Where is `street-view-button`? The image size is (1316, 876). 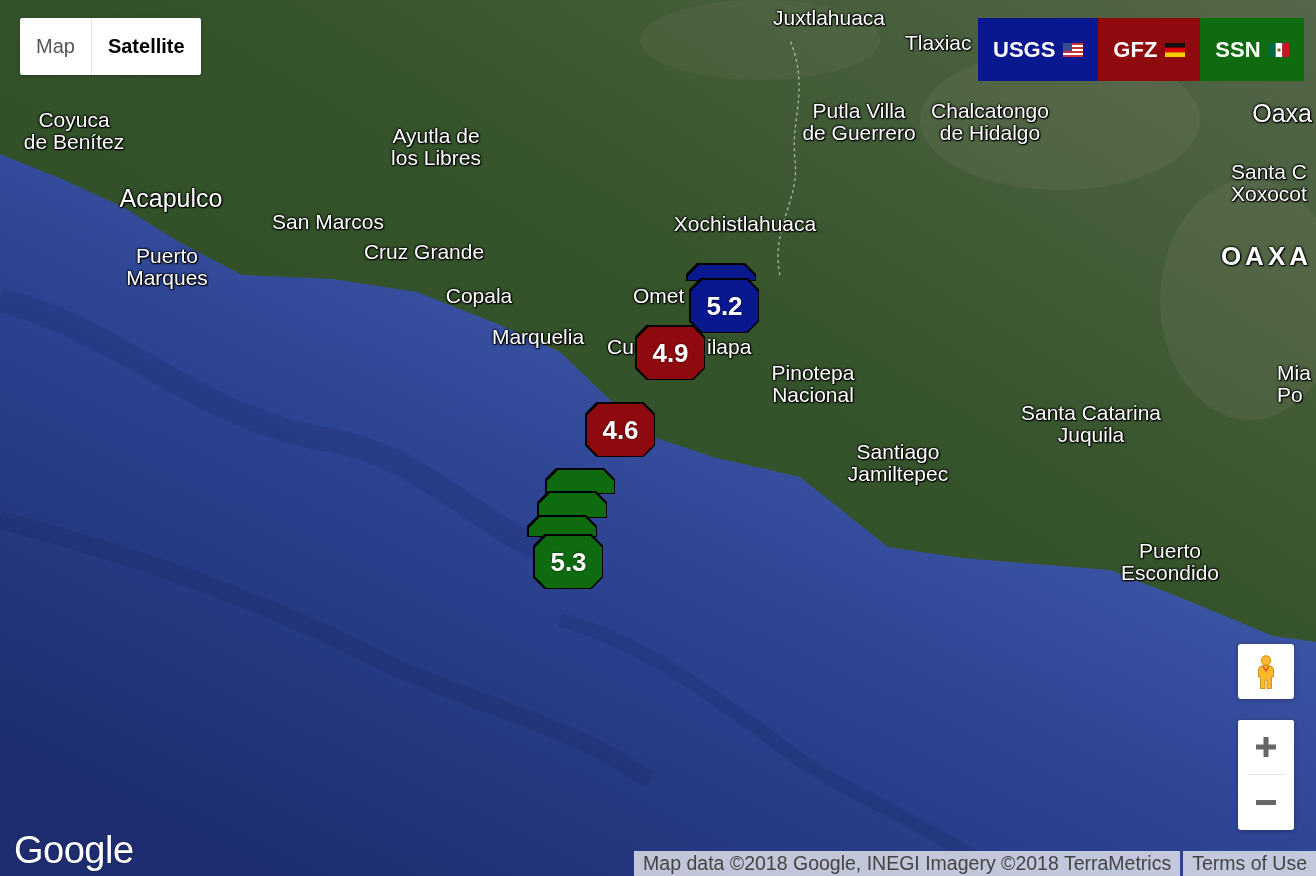
street-view-button is located at coordinates (1266, 671).